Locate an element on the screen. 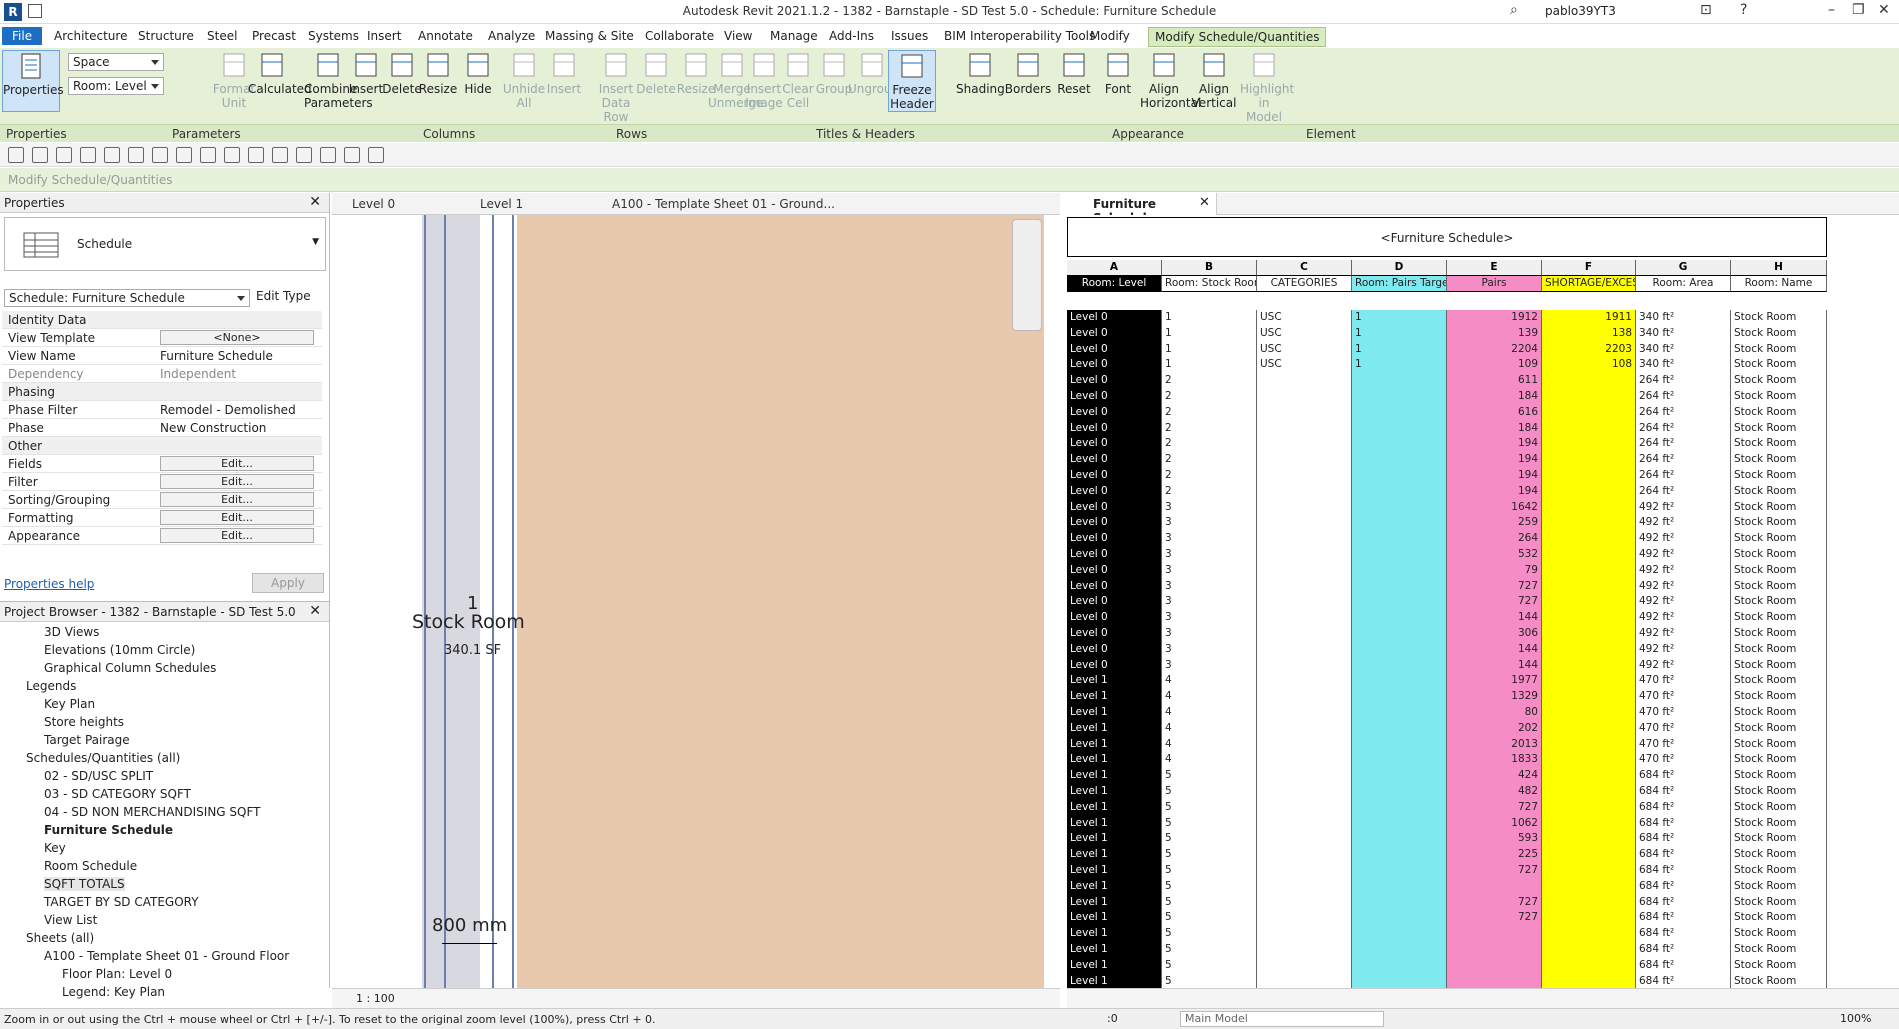  ribbon-button-font: Font is located at coordinates (1118, 73).